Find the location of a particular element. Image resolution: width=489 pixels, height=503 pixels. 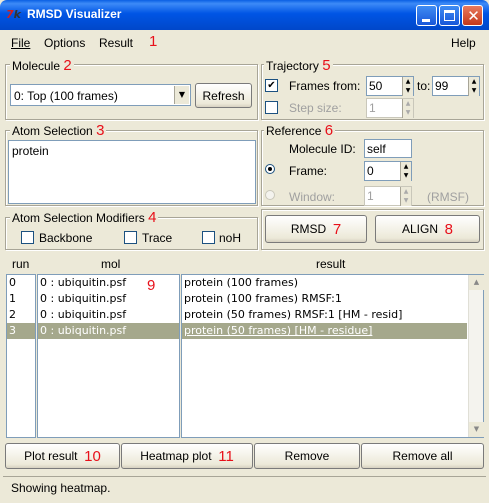

result-header: result is located at coordinates (331, 264).